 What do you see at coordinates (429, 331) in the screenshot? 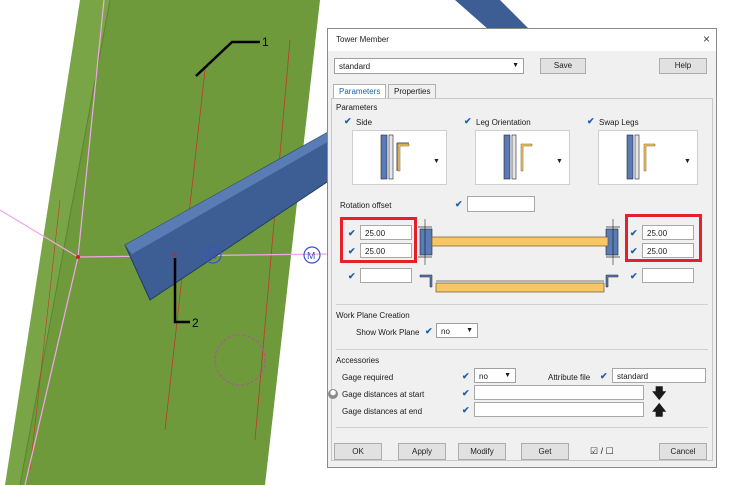
I see `show-work-plane-checkbox: ✔` at bounding box center [429, 331].